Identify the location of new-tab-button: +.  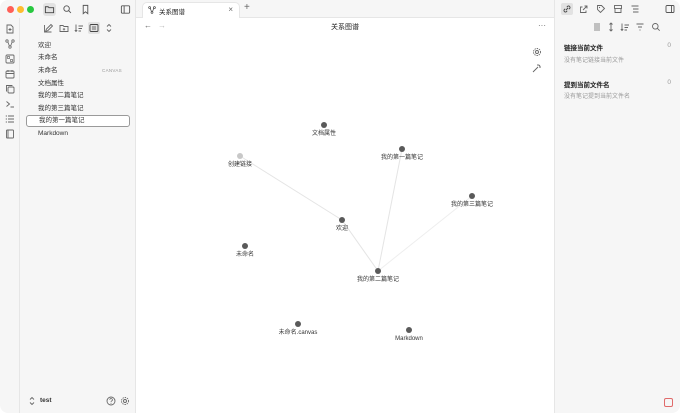
(247, 7).